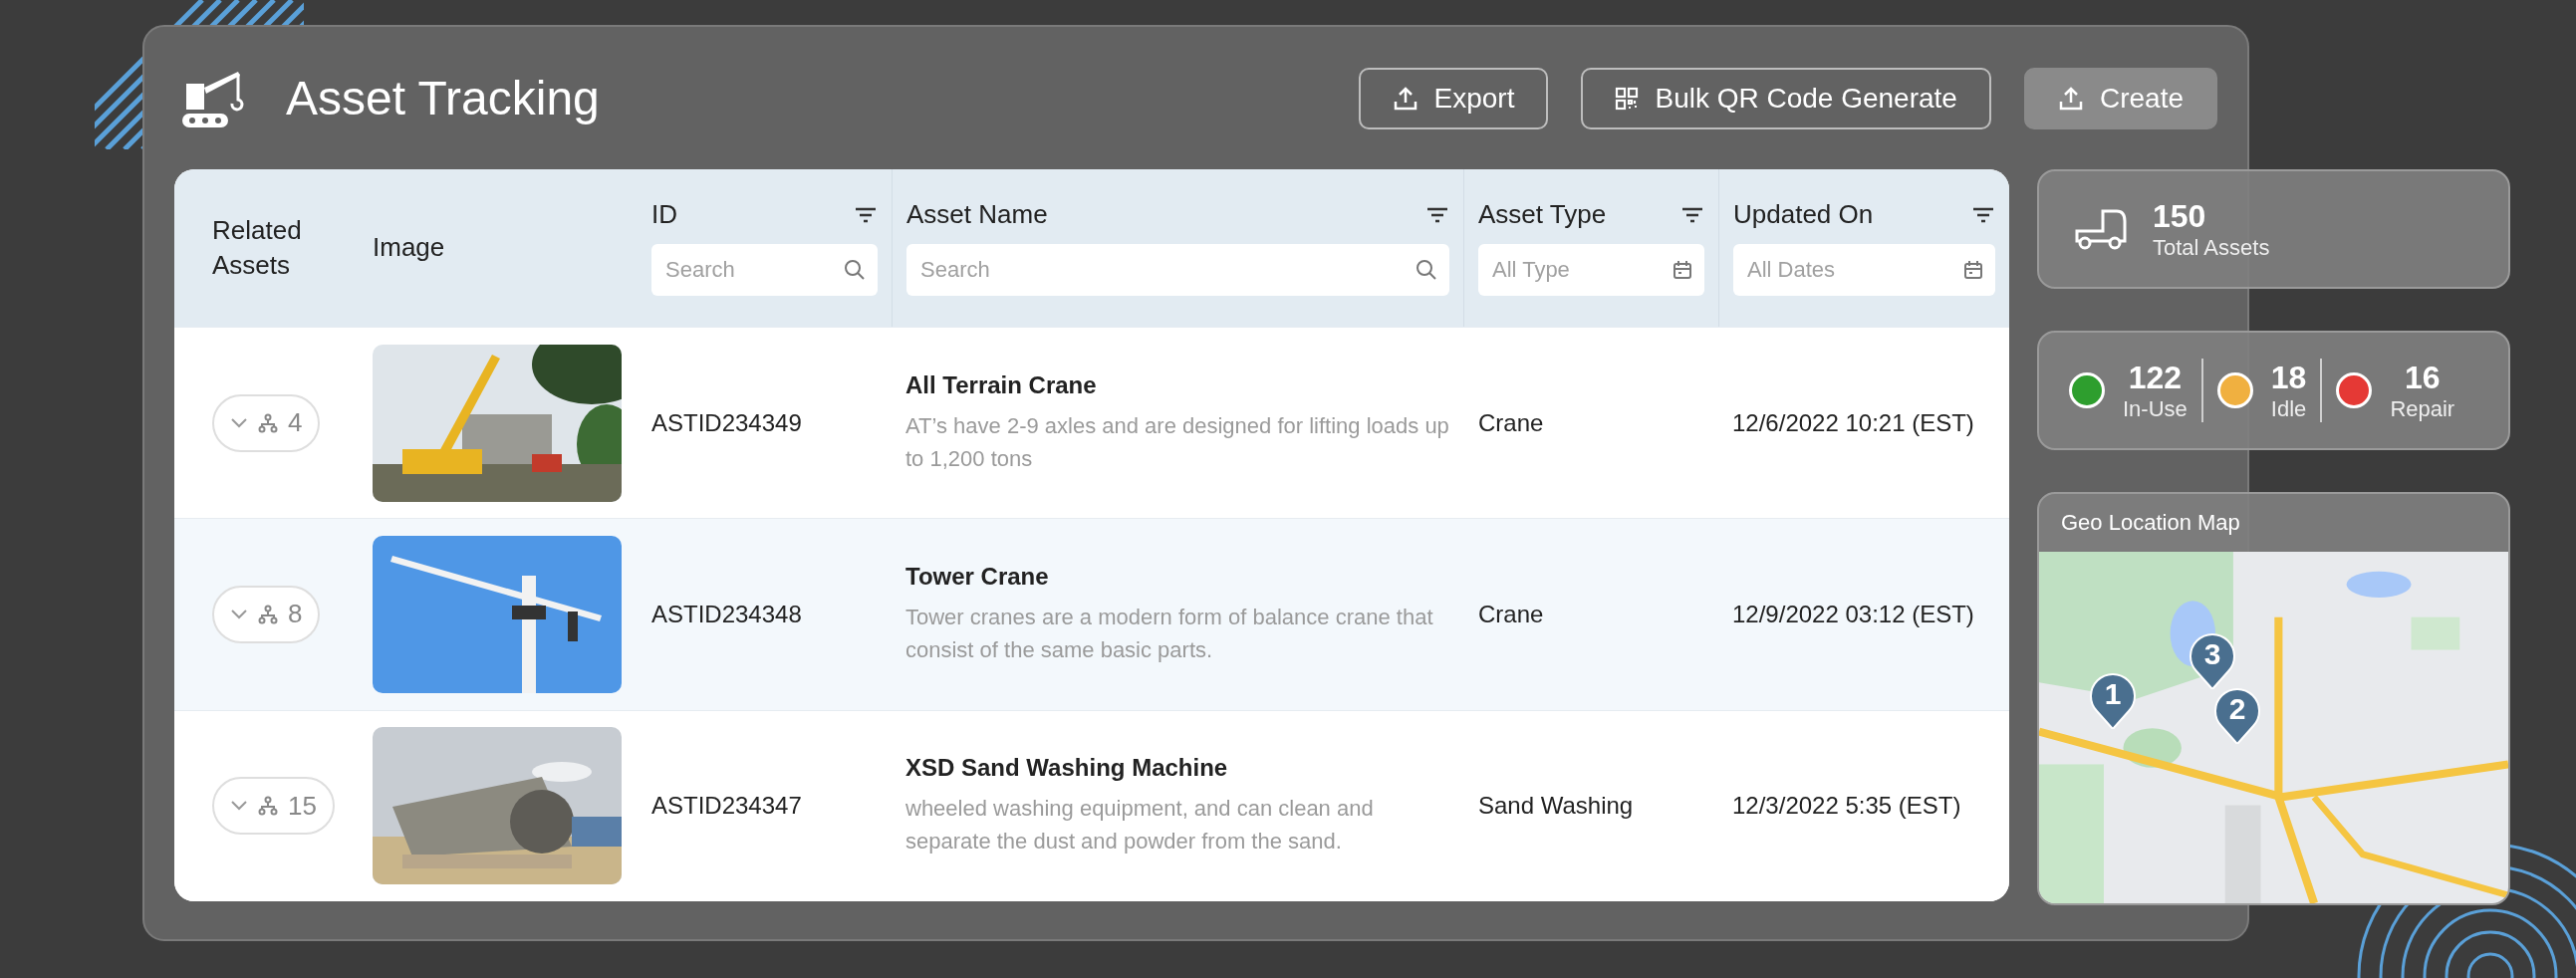  I want to click on stat-label: In-Use, so click(2155, 408).